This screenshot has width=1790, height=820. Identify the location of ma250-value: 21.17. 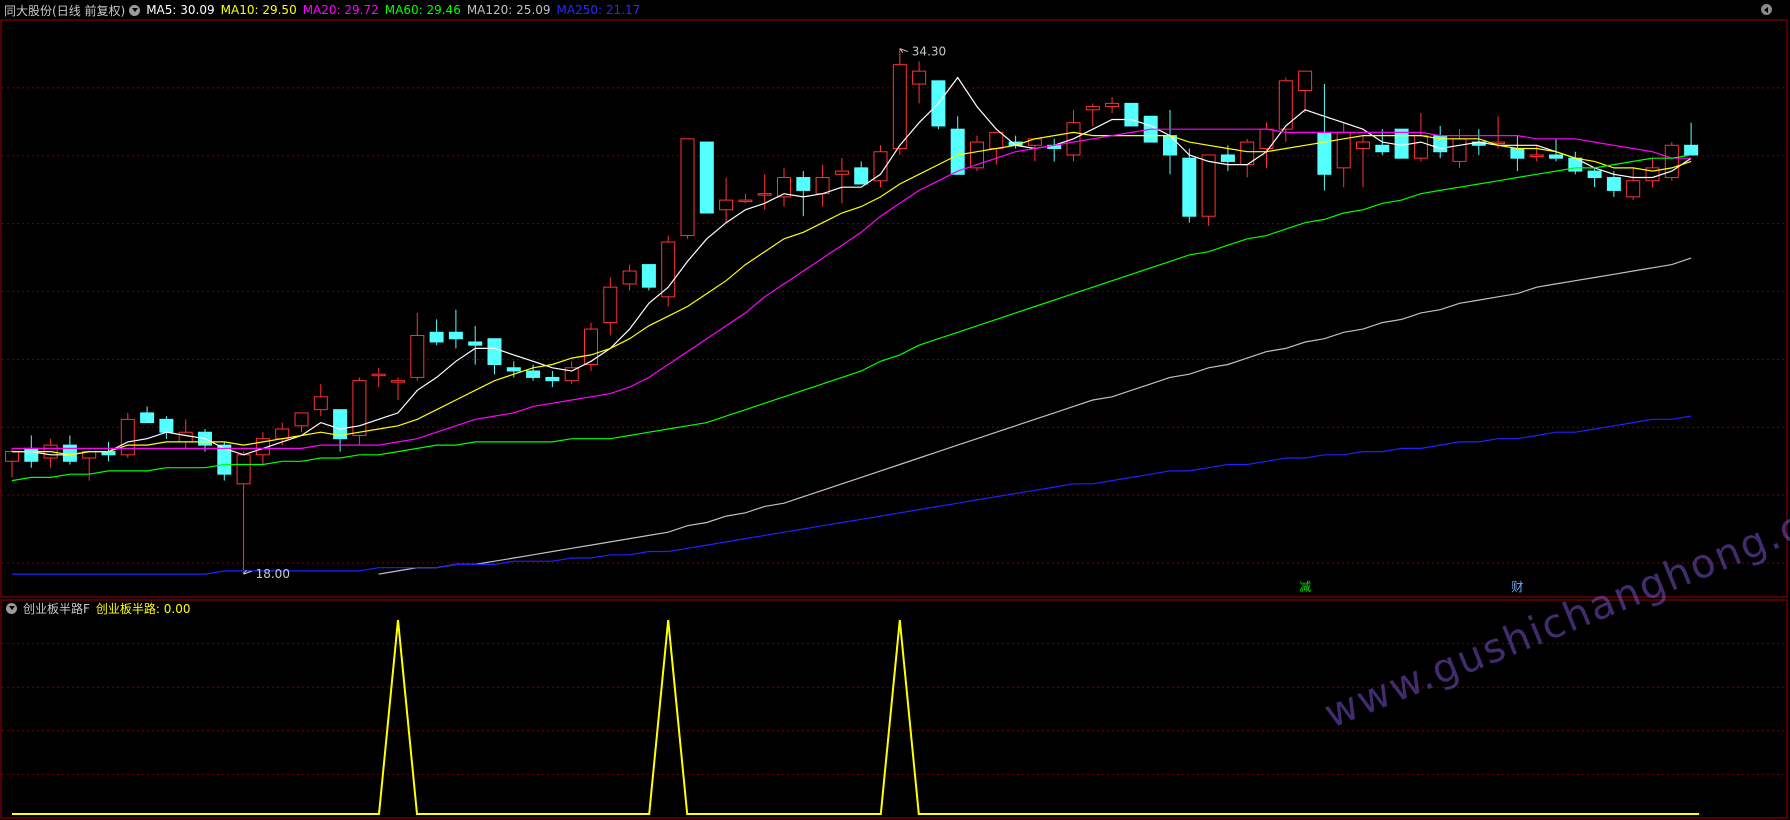
(623, 10).